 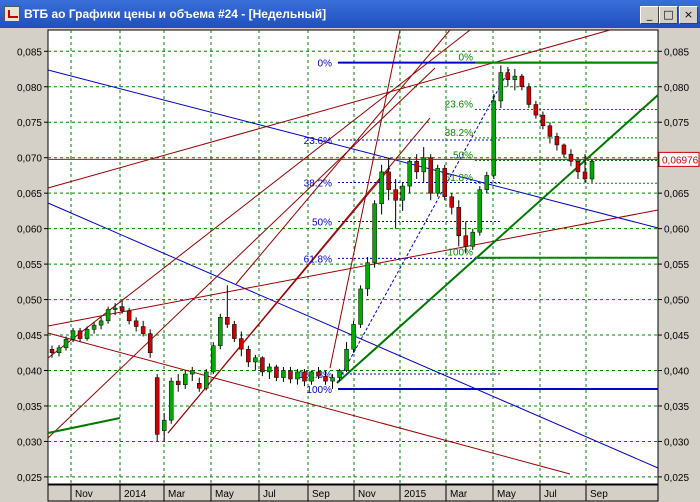 I want to click on y-tick-label-left: 0,080, so click(x=29, y=88).